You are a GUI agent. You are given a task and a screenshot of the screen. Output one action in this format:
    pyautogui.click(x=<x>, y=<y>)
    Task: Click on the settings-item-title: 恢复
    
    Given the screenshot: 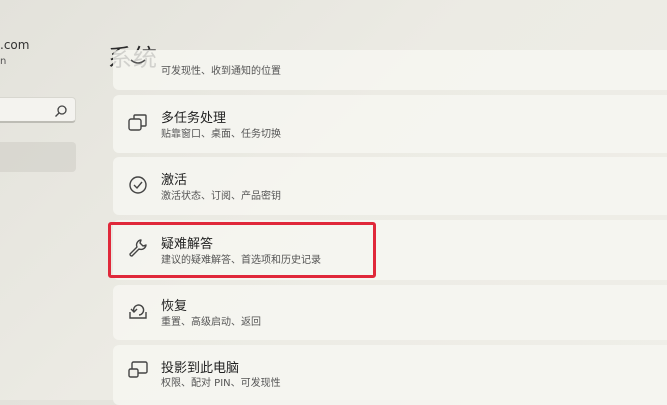 What is the action you would take?
    pyautogui.click(x=174, y=306)
    